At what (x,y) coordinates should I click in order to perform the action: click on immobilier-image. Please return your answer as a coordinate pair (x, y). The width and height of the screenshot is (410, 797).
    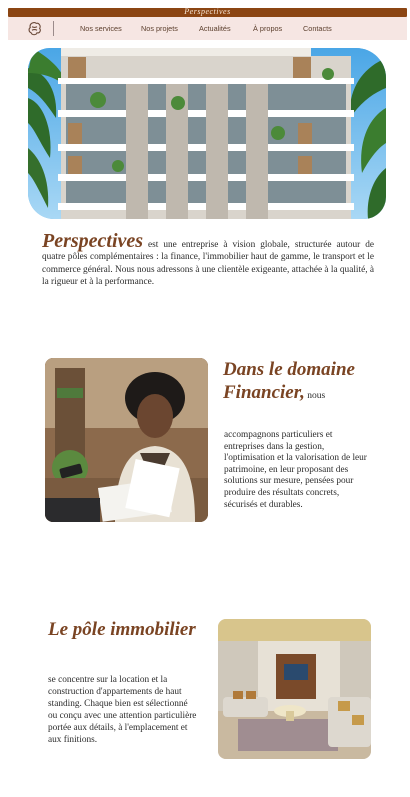
    Looking at the image, I should click on (294, 689).